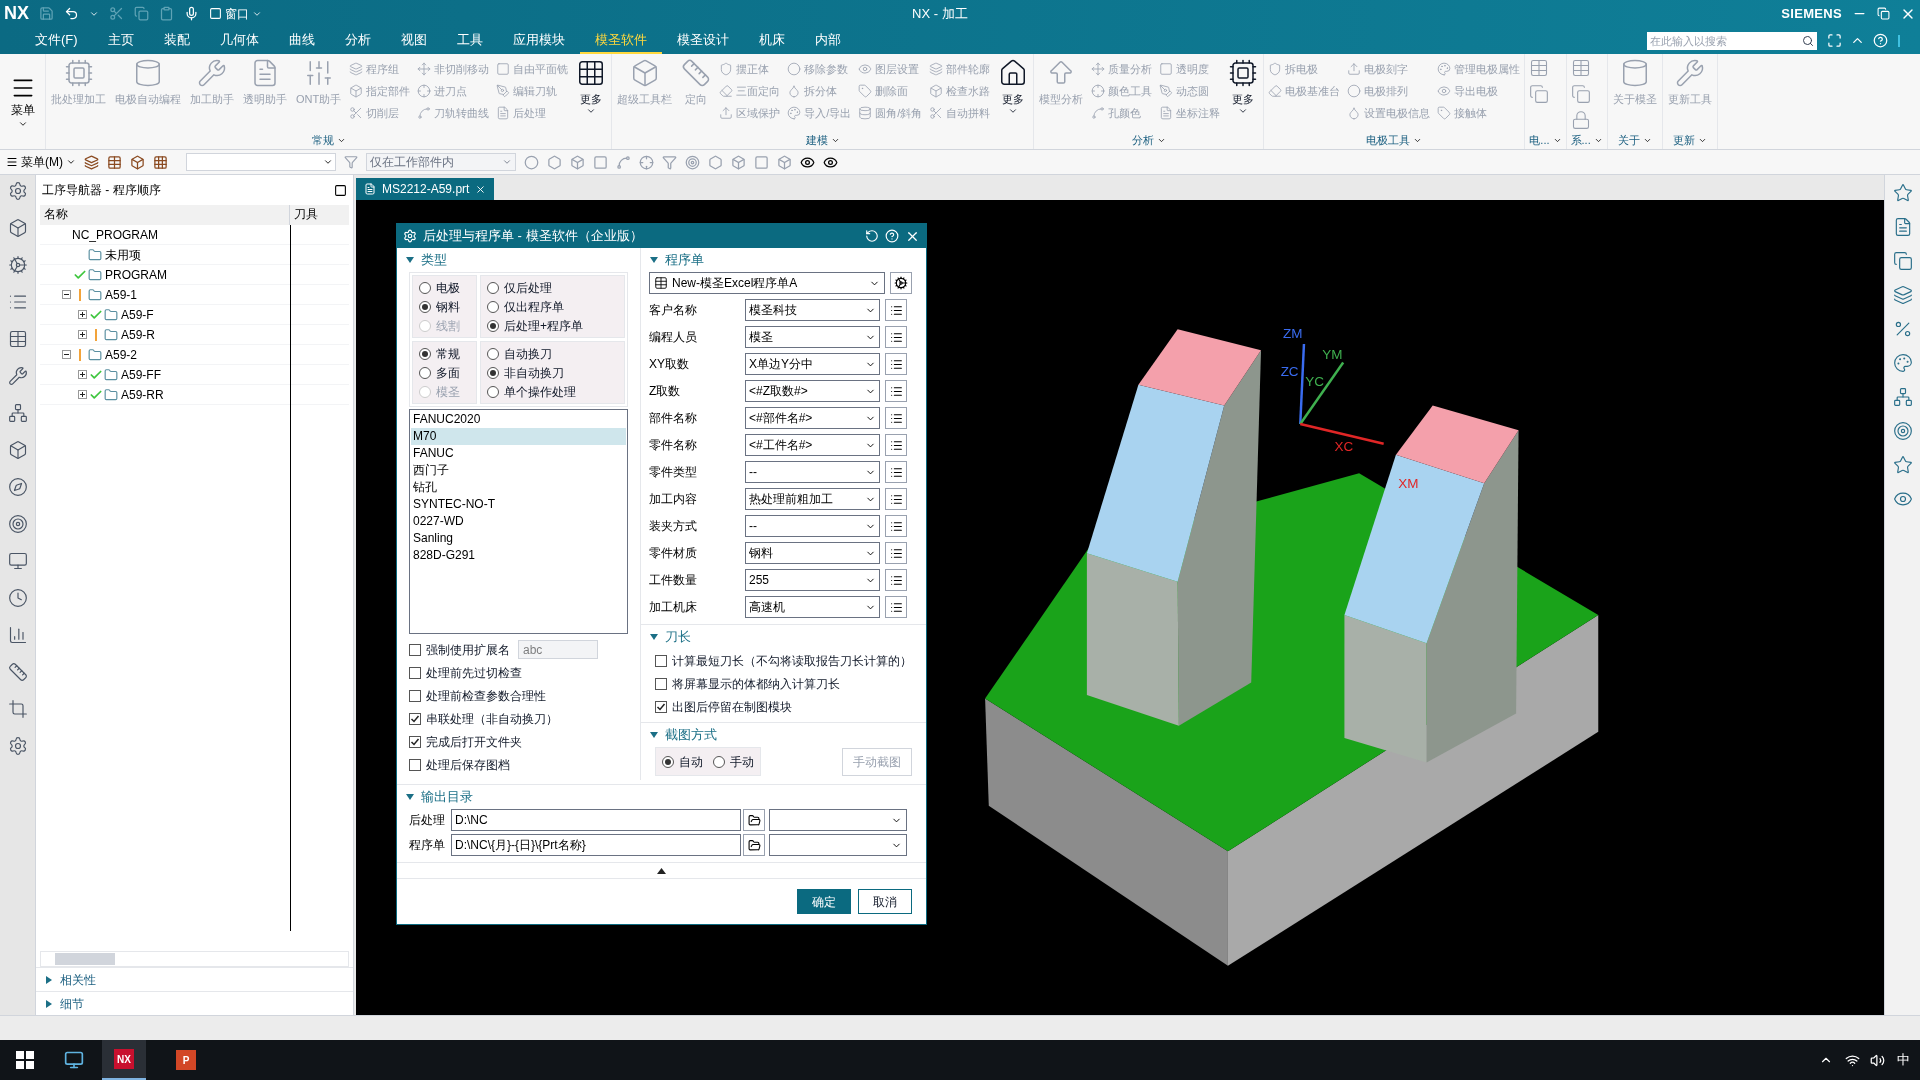 The width and height of the screenshot is (1920, 1080). I want to click on list-item: SYNTEC-NO-T, so click(518, 504).